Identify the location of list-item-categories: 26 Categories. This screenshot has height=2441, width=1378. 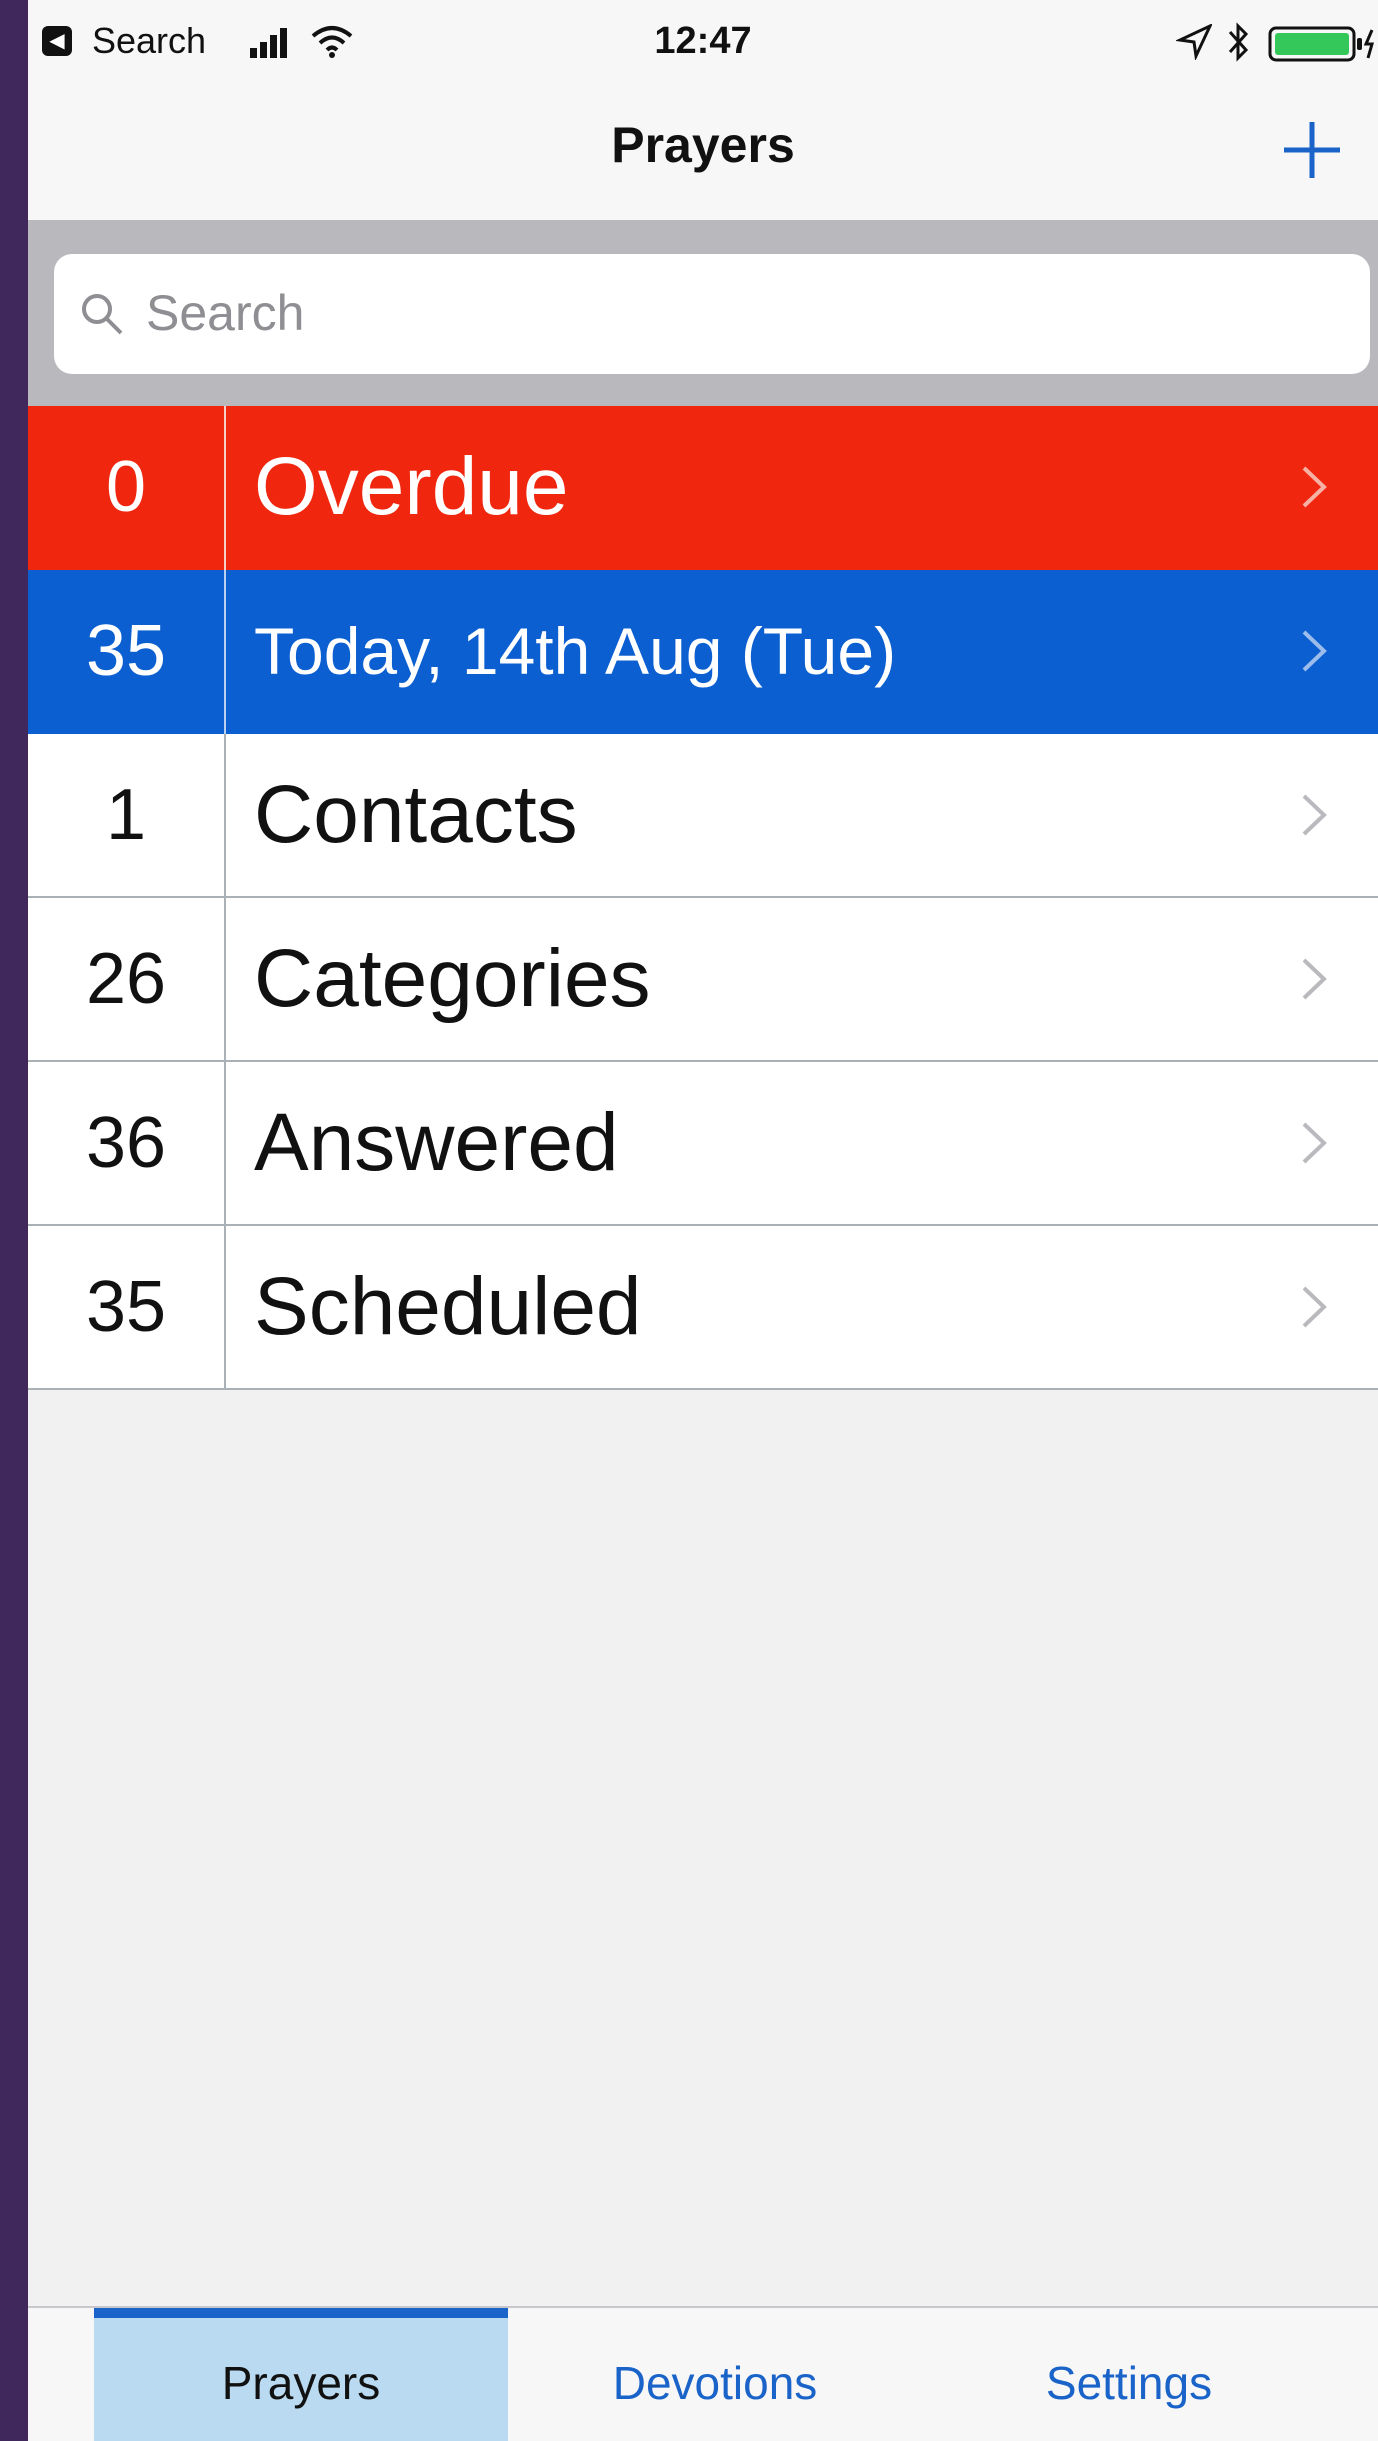
(703, 980).